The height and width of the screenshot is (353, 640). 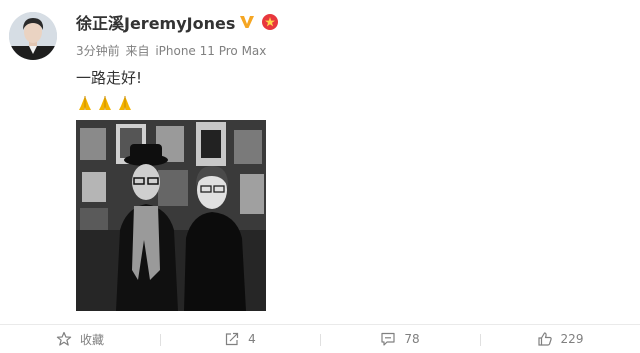 I want to click on author-name: 徐正溪JeremyJones, so click(x=155, y=22).